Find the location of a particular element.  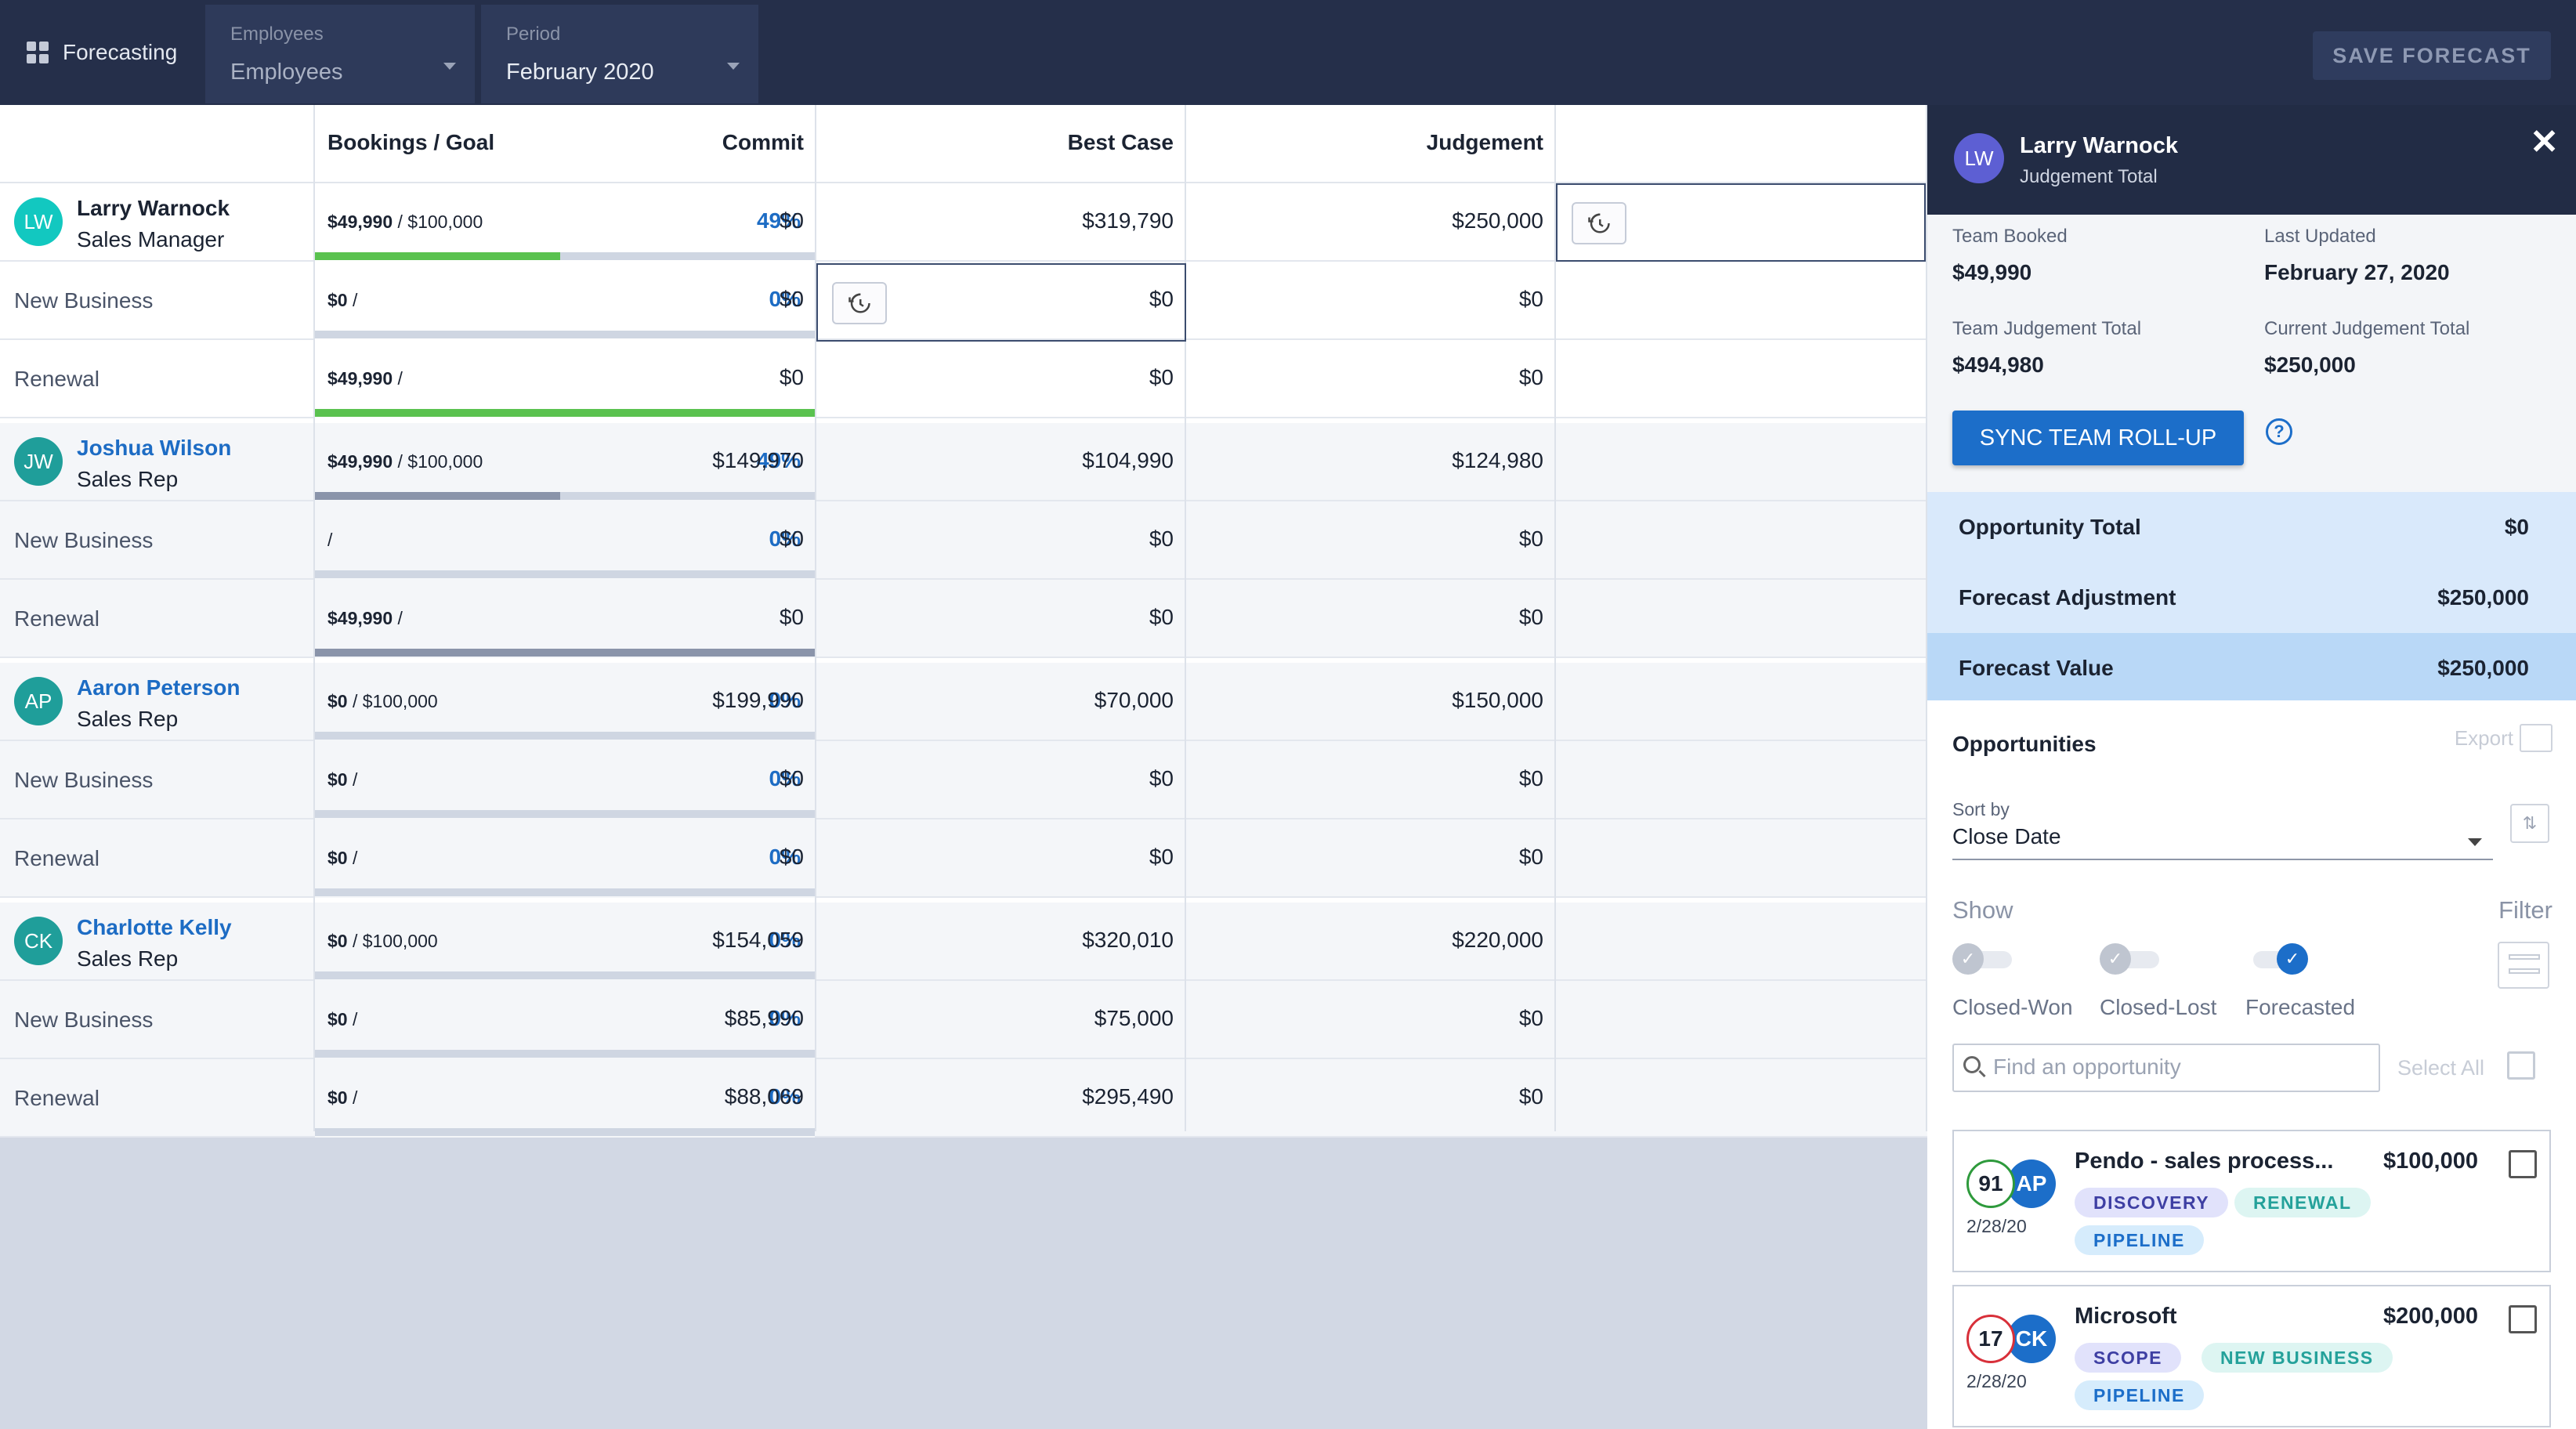

person-name: Joshua Wilson is located at coordinates (154, 448).